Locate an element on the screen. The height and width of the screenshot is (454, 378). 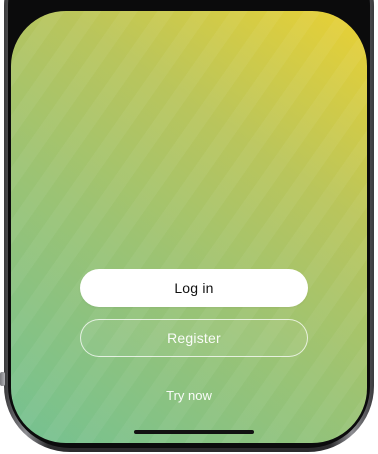
home-indicator is located at coordinates (194, 432).